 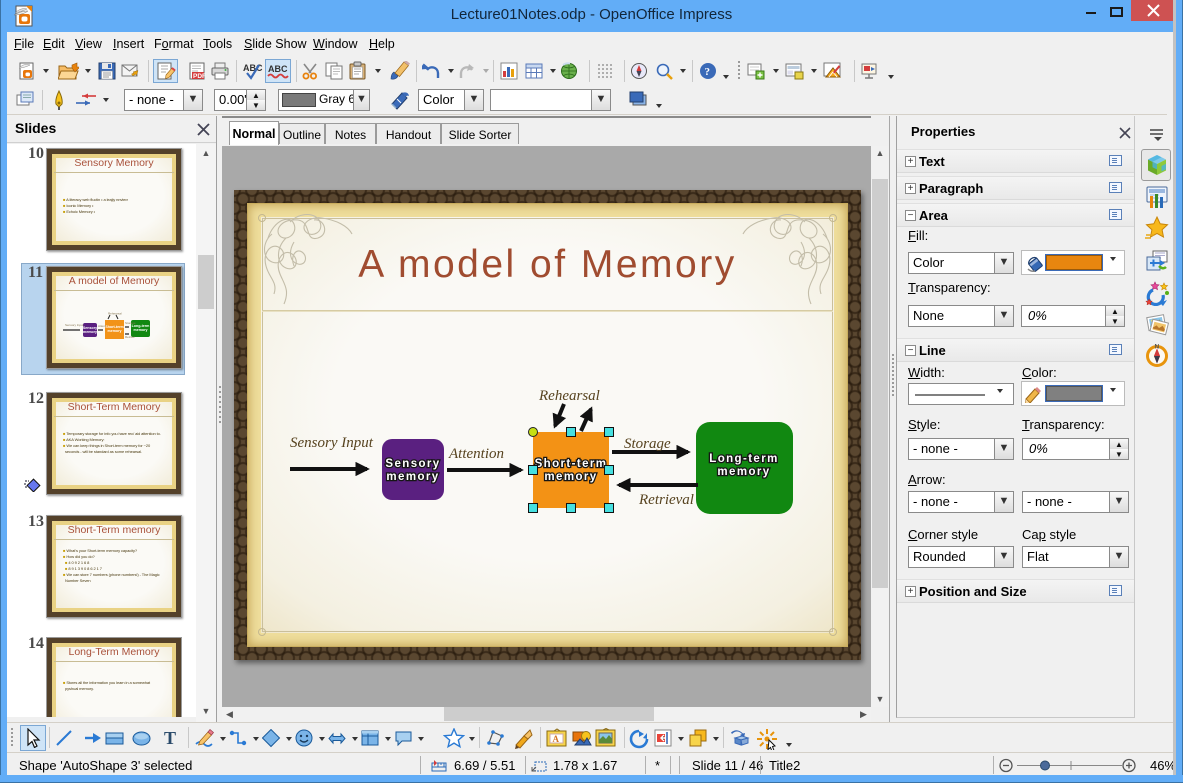 What do you see at coordinates (556, 739) in the screenshot?
I see `svg-text: A` at bounding box center [556, 739].